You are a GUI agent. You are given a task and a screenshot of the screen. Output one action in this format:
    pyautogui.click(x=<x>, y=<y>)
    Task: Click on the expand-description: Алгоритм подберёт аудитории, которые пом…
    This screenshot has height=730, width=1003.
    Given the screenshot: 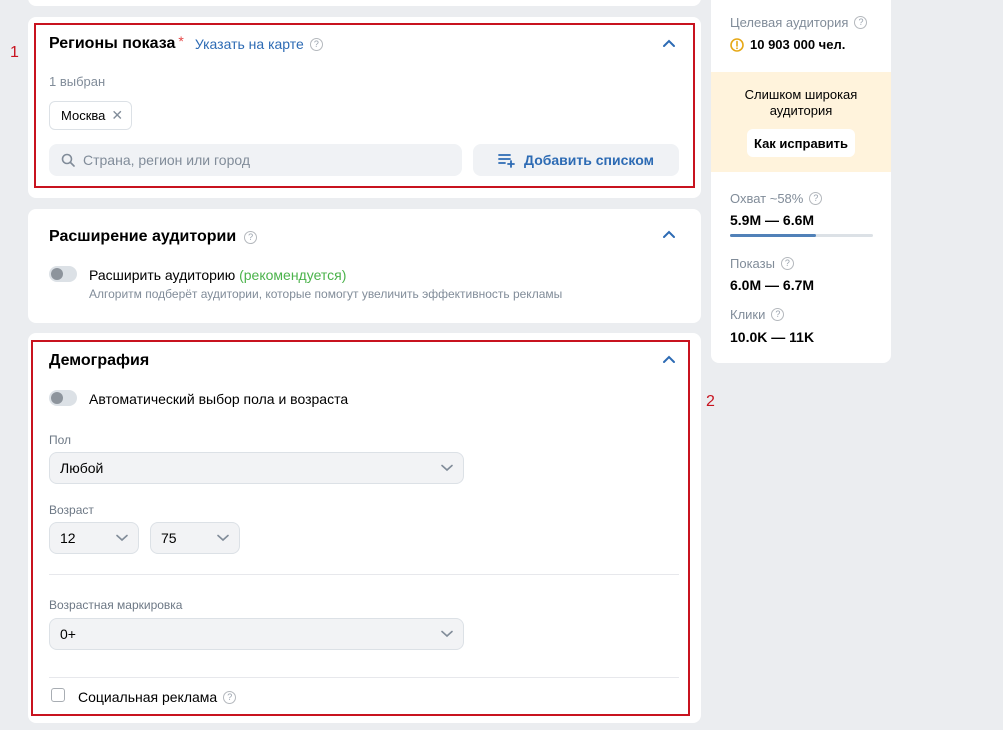 What is the action you would take?
    pyautogui.click(x=326, y=294)
    